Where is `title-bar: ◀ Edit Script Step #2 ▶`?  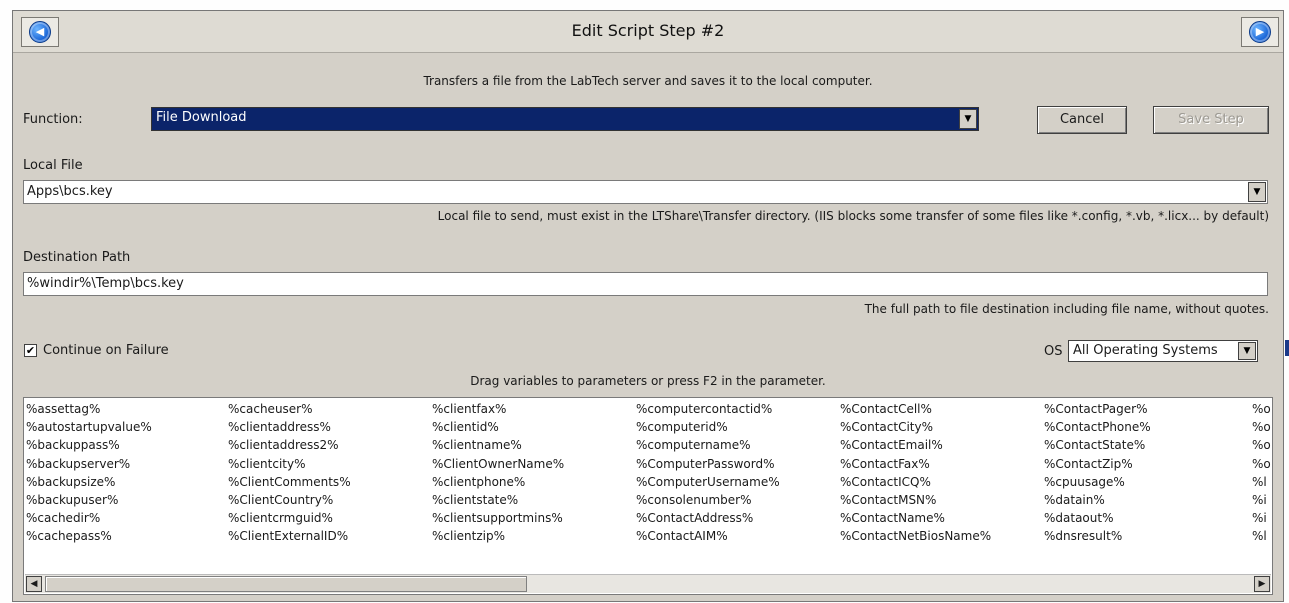
title-bar: ◀ Edit Script Step #2 ▶ is located at coordinates (648, 32).